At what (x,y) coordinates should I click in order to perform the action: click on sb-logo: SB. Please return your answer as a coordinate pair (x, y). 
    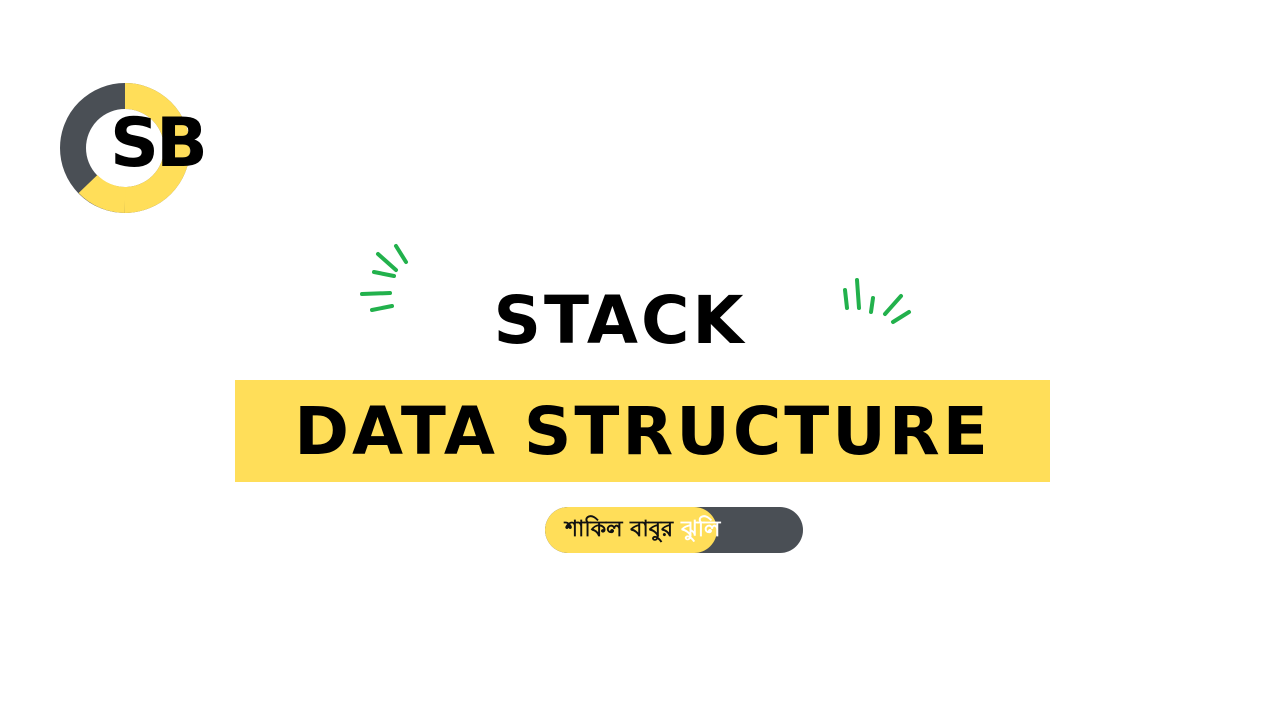
    Looking at the image, I should click on (143, 150).